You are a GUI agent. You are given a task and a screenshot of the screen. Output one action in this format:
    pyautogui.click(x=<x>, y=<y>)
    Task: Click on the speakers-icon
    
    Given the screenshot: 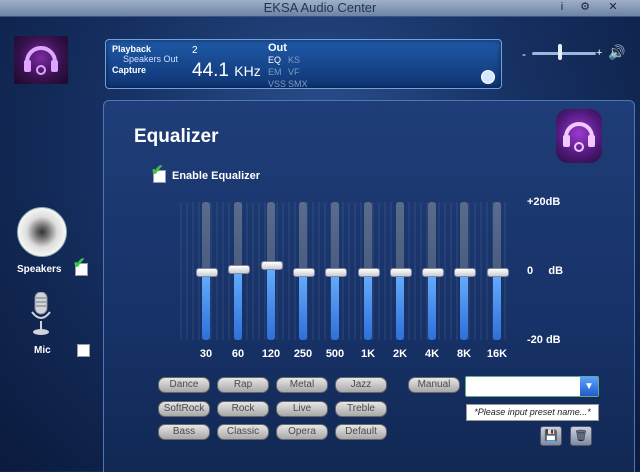 What is the action you would take?
    pyautogui.click(x=42, y=232)
    